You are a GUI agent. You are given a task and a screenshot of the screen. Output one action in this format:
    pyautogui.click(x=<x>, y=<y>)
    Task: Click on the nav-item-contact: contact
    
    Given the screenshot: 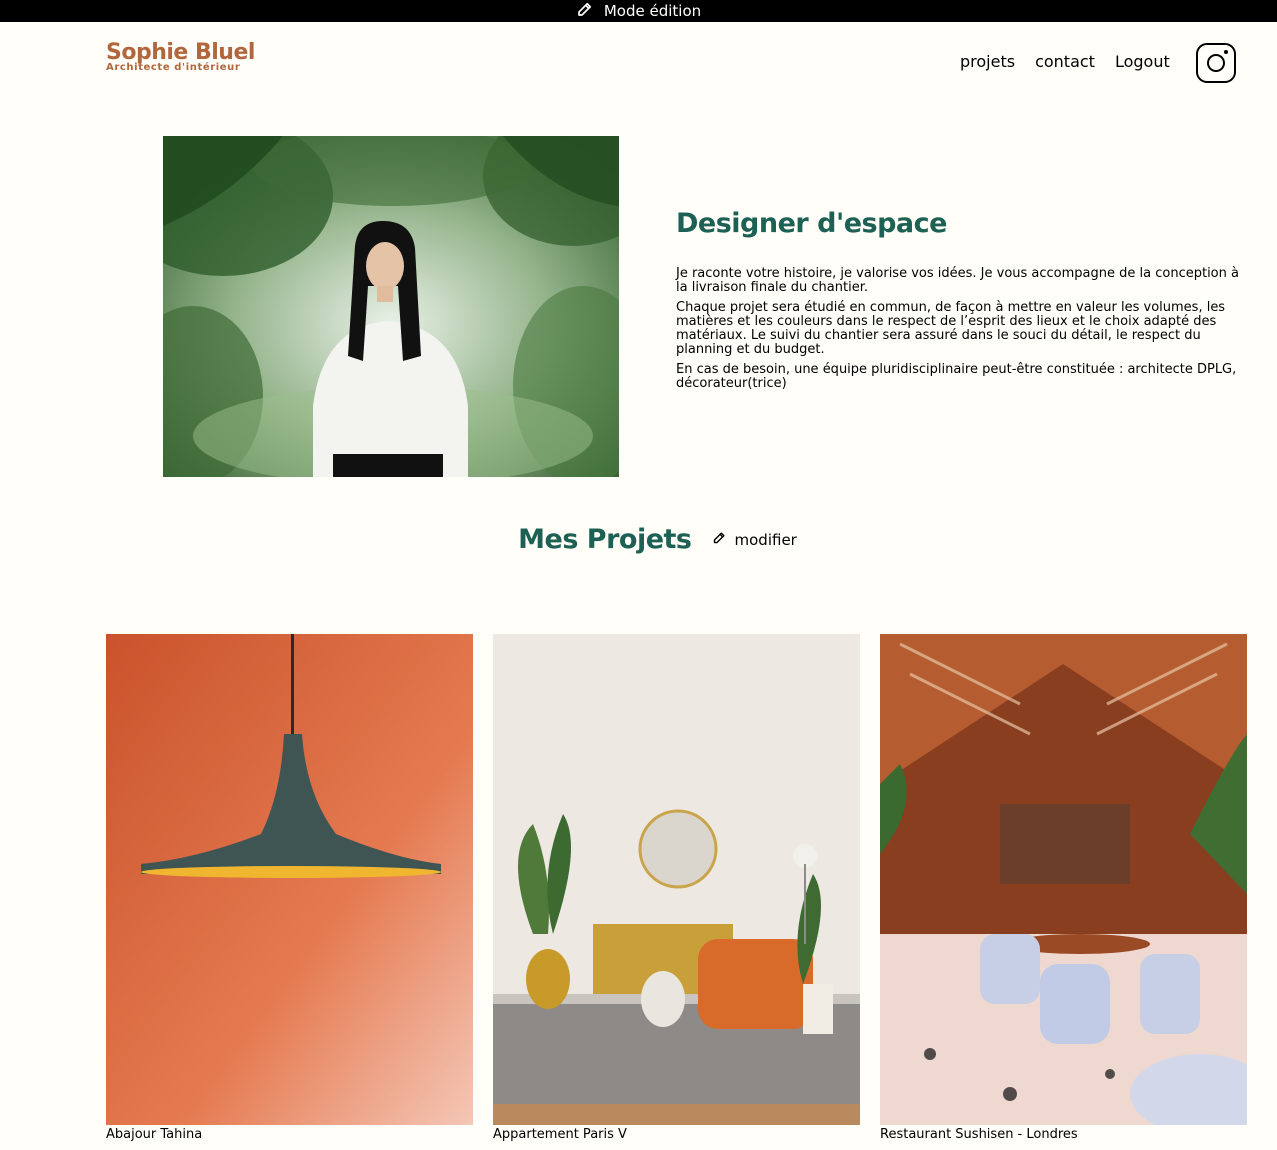 What is the action you would take?
    pyautogui.click(x=1065, y=61)
    